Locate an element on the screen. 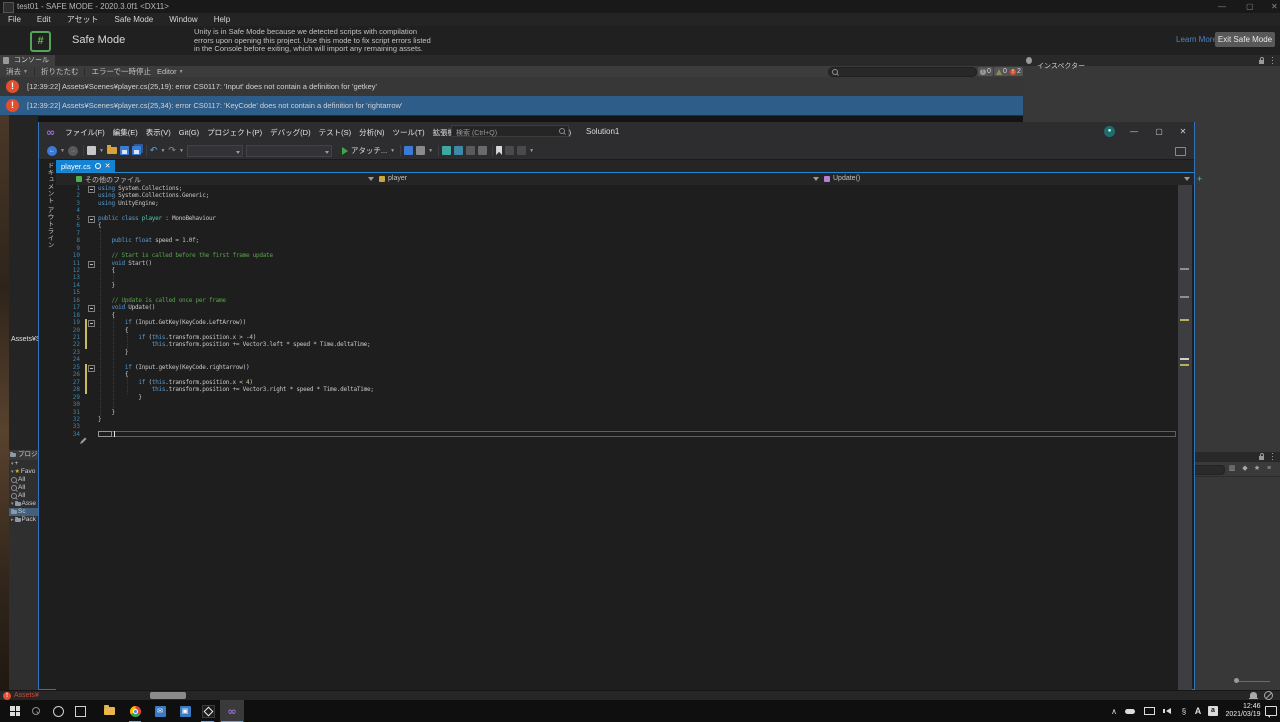  project-item-all: All is located at coordinates (23, 496).